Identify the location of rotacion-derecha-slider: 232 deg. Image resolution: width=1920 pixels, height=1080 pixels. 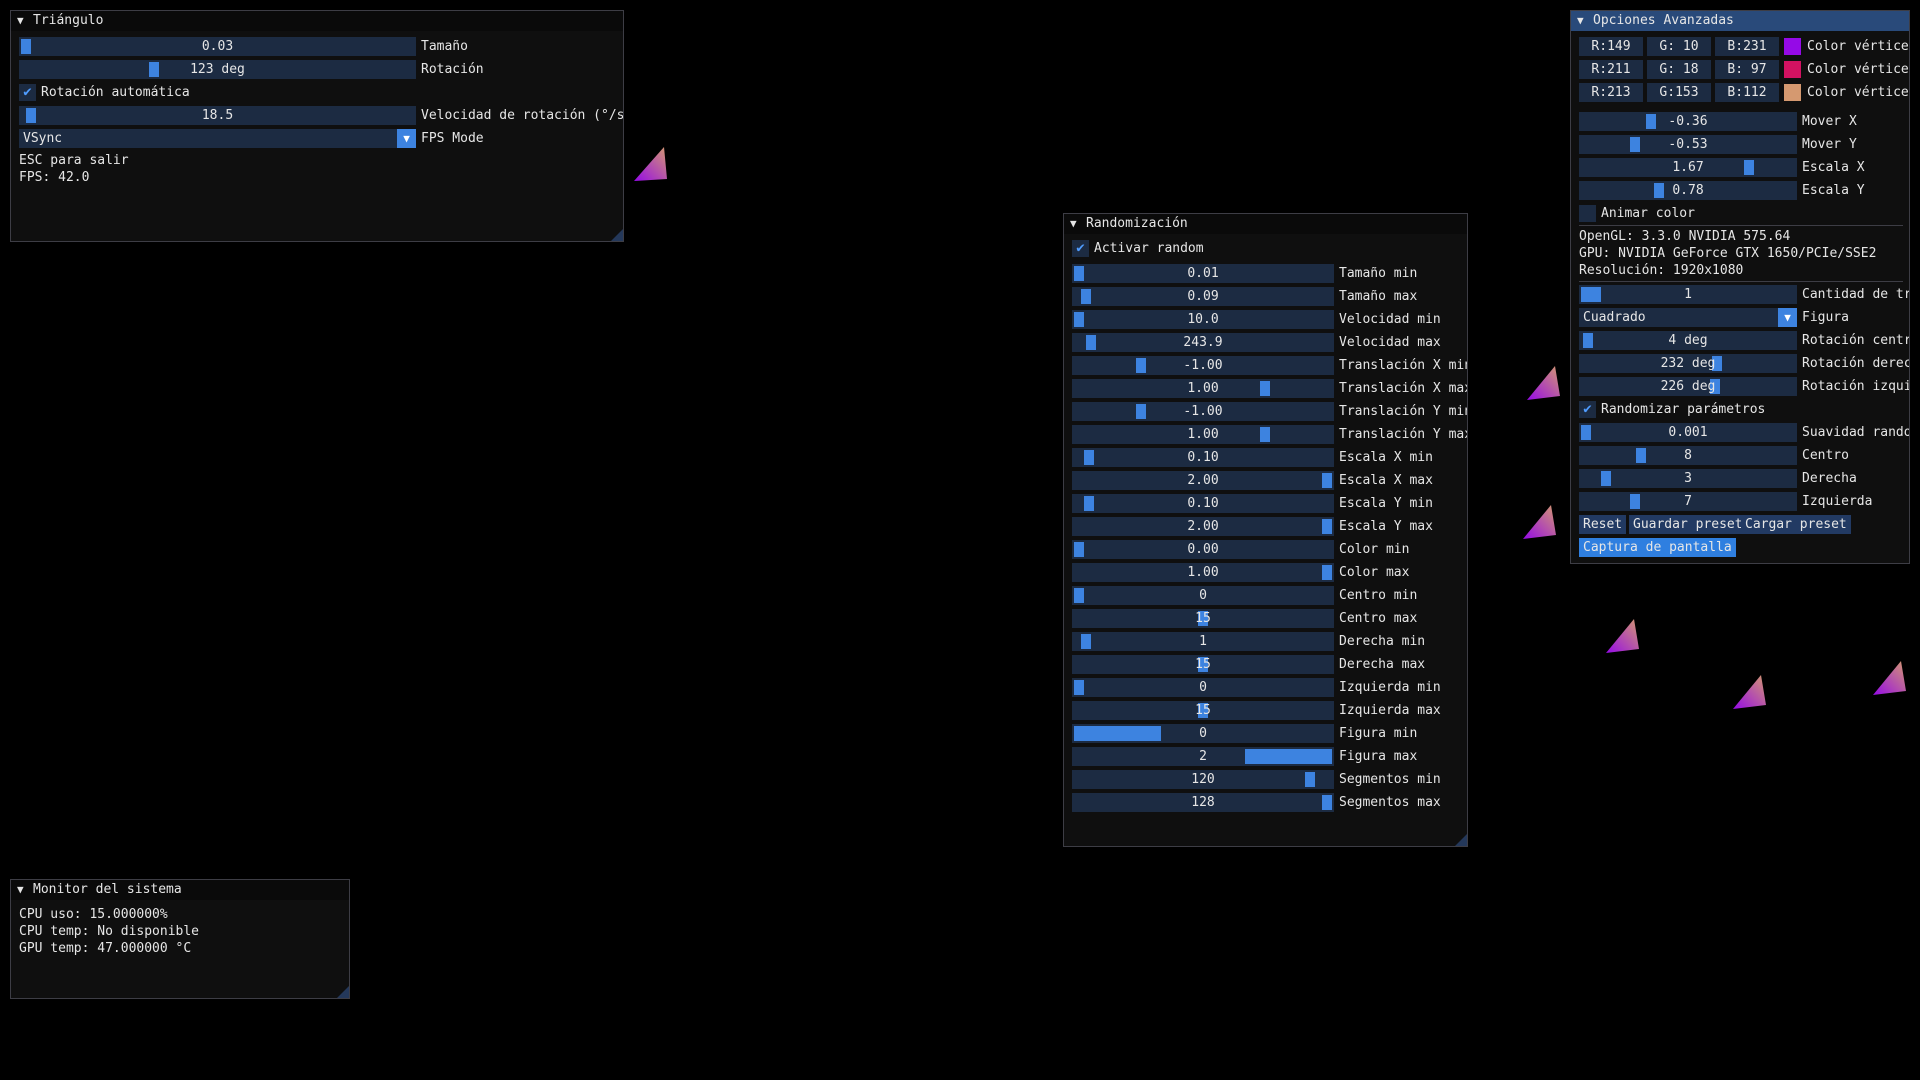
(1688, 363).